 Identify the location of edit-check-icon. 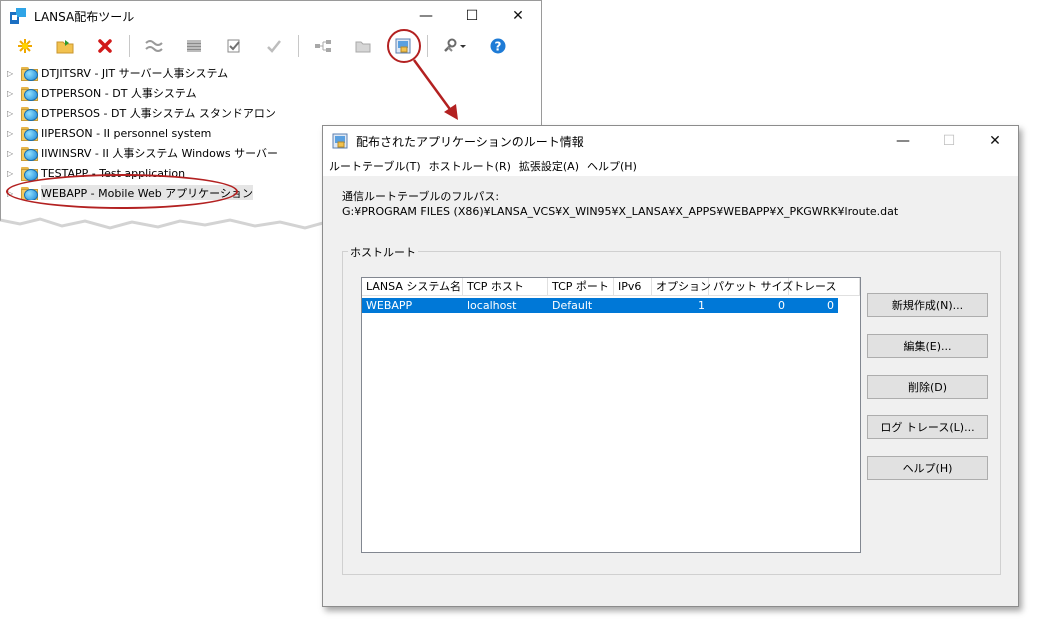
(234, 46).